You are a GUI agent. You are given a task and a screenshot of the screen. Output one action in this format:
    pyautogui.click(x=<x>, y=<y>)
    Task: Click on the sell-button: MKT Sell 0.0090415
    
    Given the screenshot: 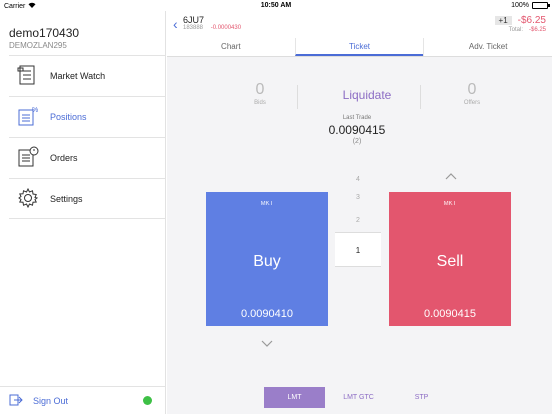 What is the action you would take?
    pyautogui.click(x=450, y=259)
    